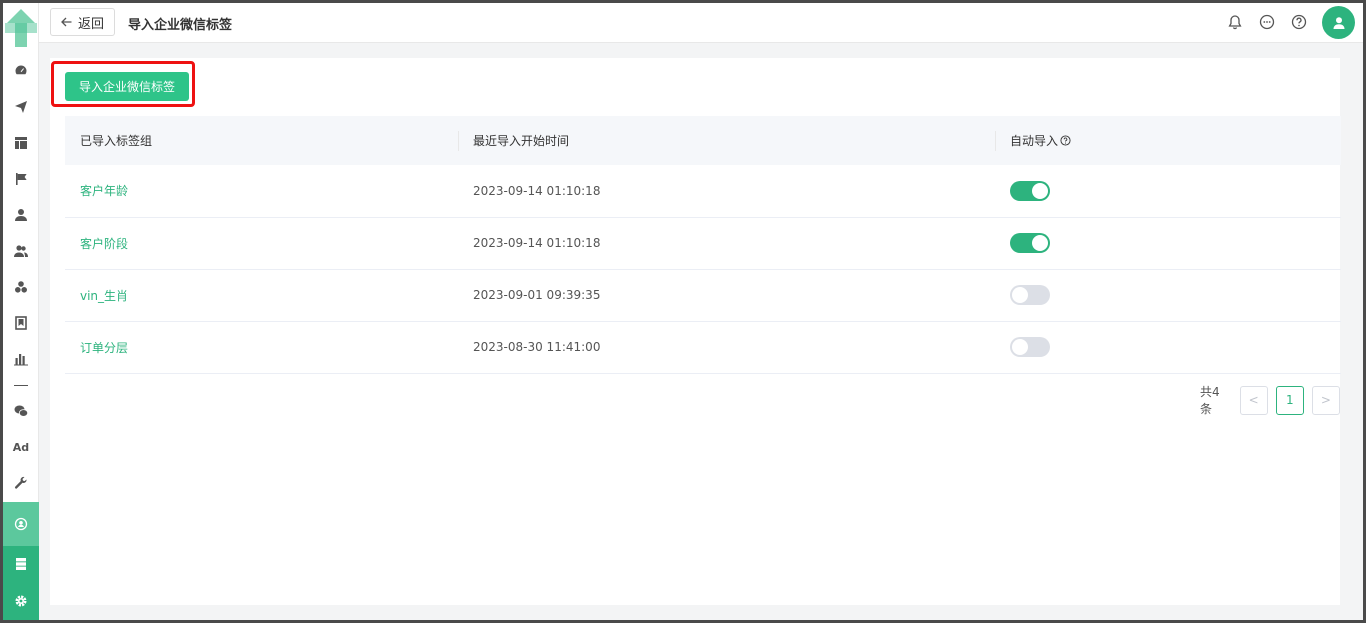  I want to click on total-count: 共4条, so click(1210, 400).